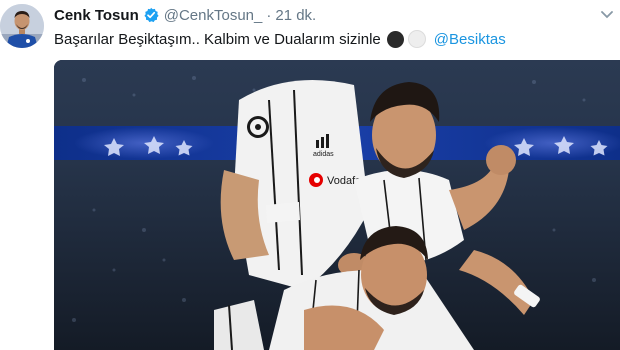 Image resolution: width=620 pixels, height=350 pixels. What do you see at coordinates (395, 39) in the screenshot?
I see `black-circle-icon` at bounding box center [395, 39].